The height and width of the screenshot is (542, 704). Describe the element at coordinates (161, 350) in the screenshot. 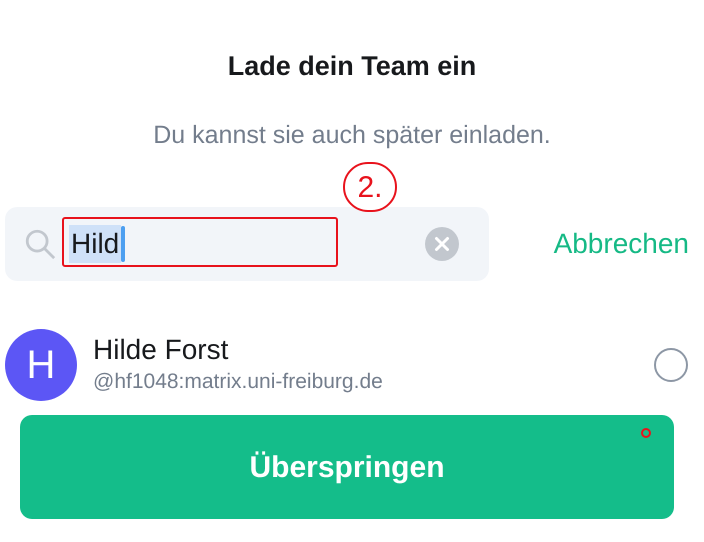

I see `user-name: Hilde Forst` at that location.